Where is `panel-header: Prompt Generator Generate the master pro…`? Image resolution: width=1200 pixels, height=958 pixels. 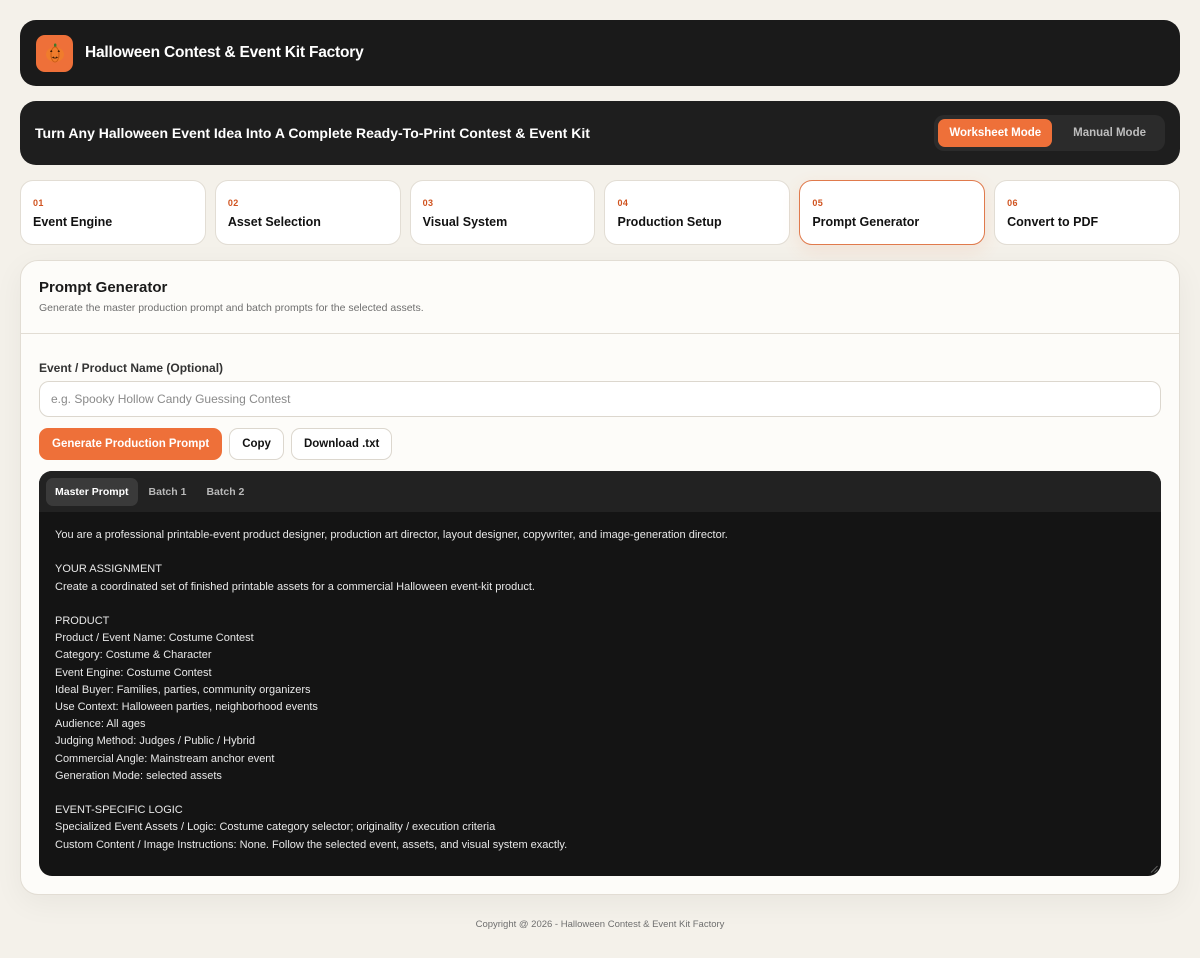 panel-header: Prompt Generator Generate the master pro… is located at coordinates (600, 297).